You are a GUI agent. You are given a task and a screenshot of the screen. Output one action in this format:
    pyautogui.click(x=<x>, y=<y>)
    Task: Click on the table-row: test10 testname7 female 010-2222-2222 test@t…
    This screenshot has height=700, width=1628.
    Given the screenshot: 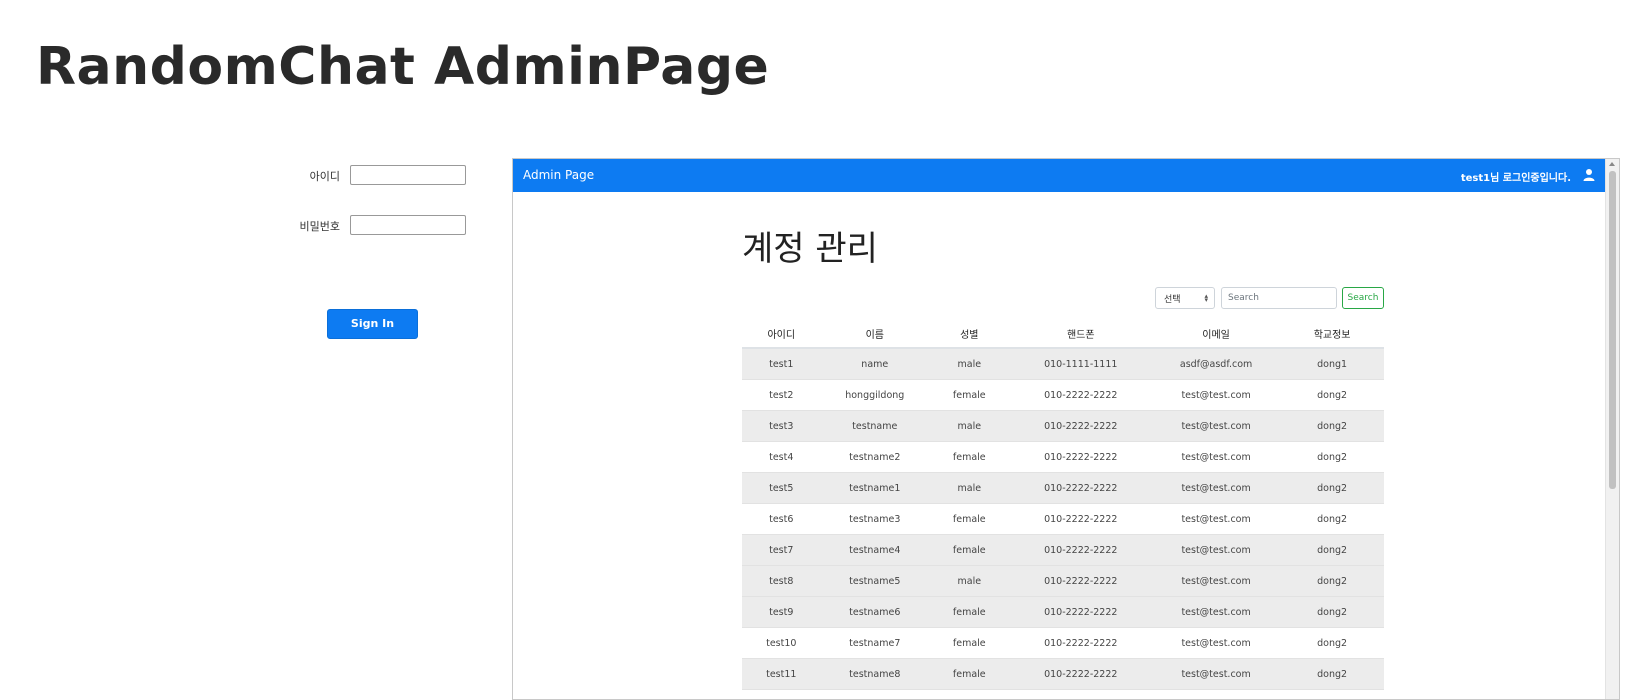 What is the action you would take?
    pyautogui.click(x=1063, y=643)
    